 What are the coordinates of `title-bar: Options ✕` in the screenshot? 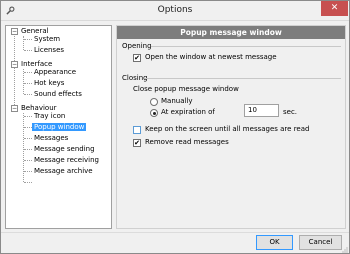 It's located at (175, 11).